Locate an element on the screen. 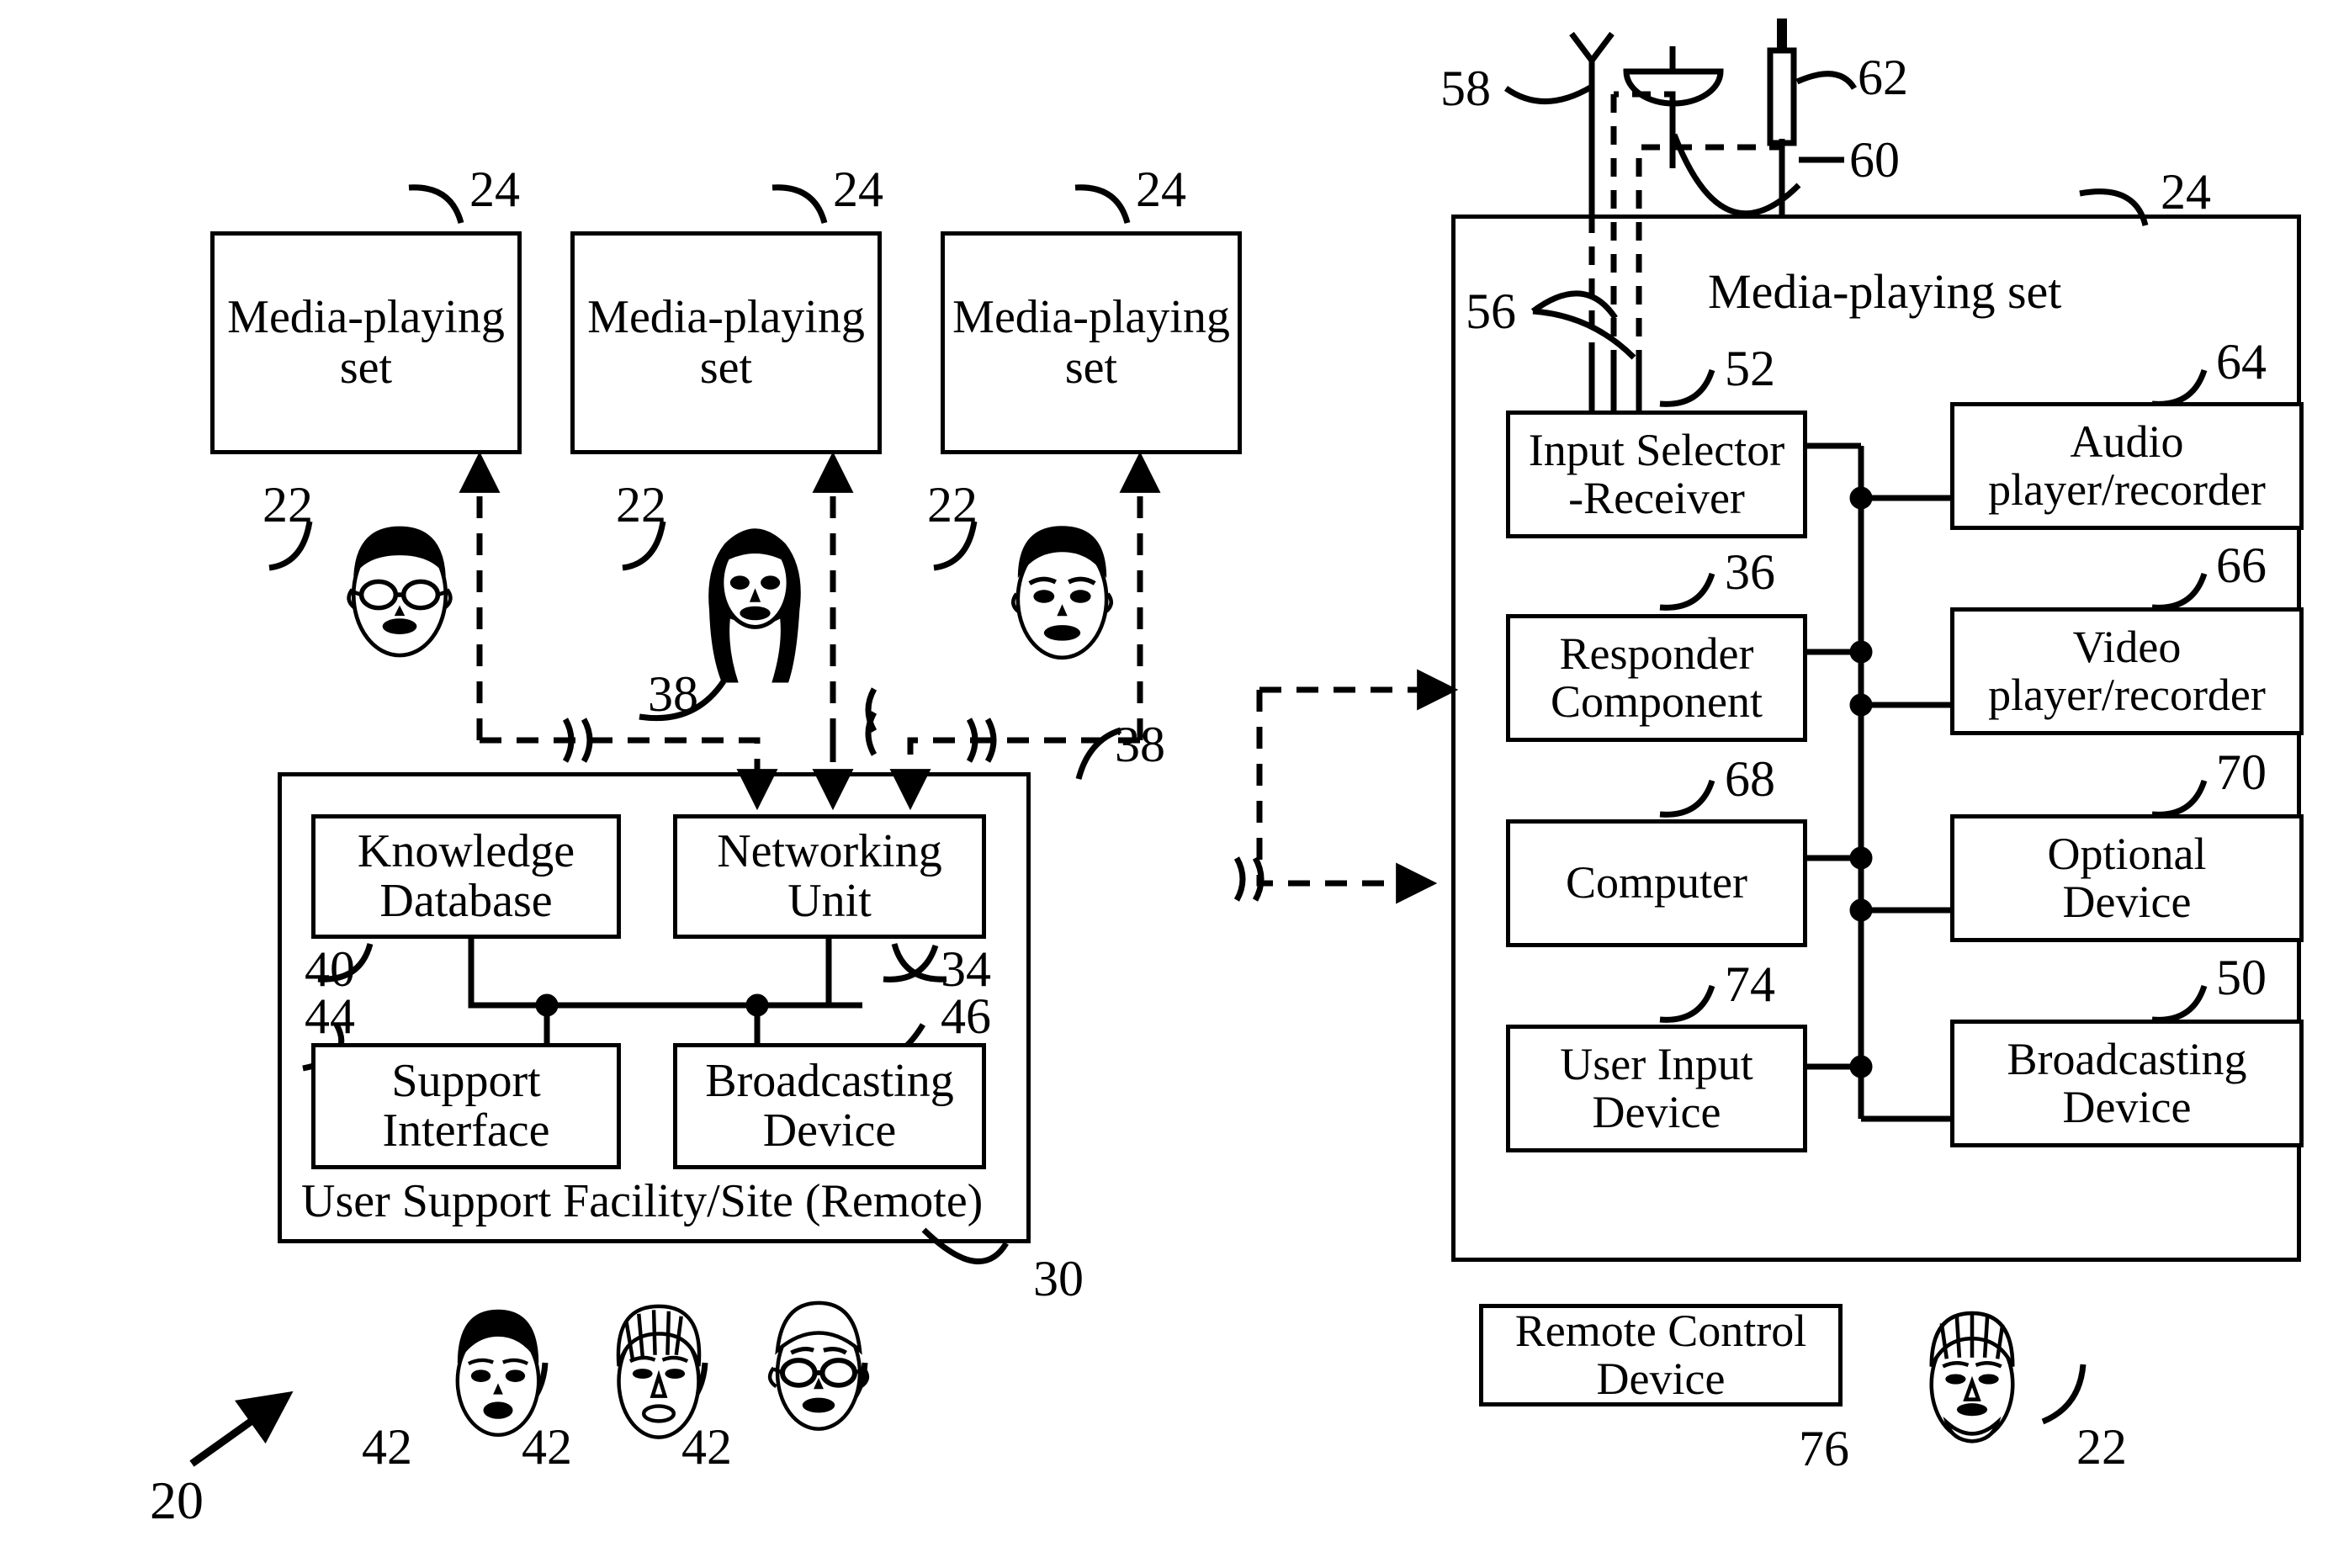  ref-22-viewer: 22 is located at coordinates (2101, 1447).